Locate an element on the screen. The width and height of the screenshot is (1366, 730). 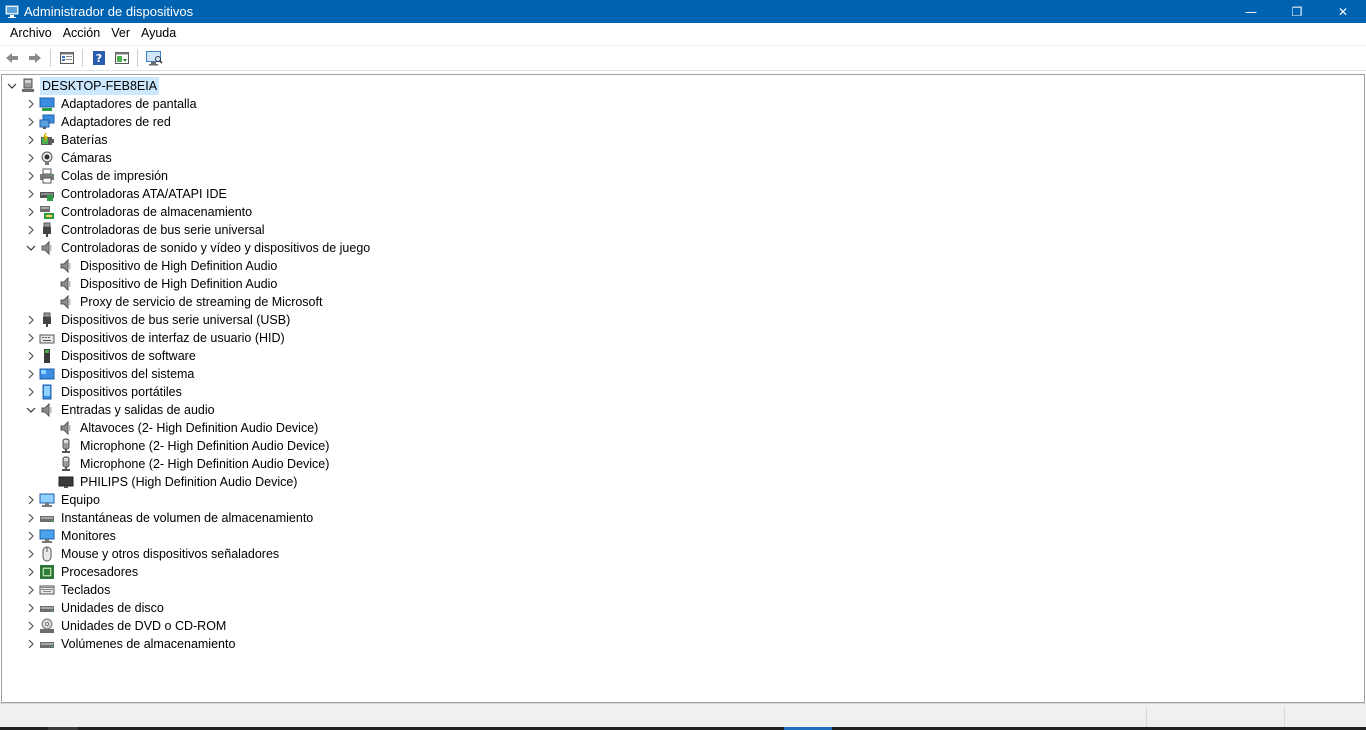
tree-category-dispositivos-del-sistema: Dispositivos del sistema is located at coordinates (110, 374).